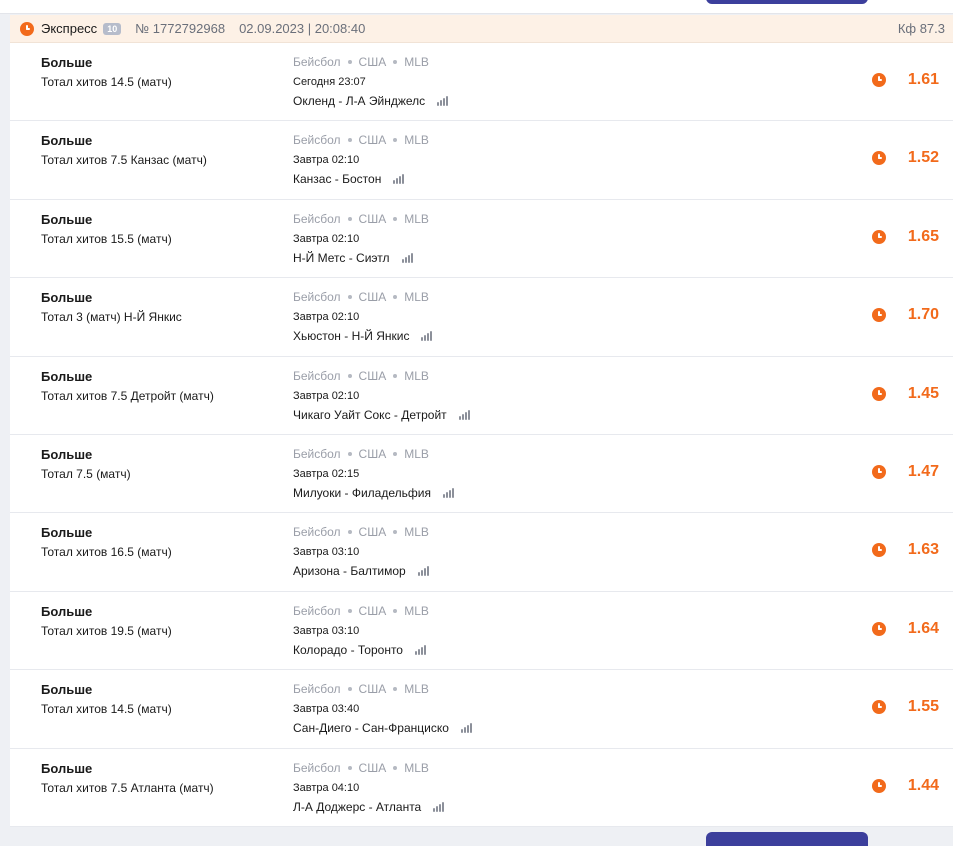 The image size is (953, 846). I want to click on teams-label: Колорадо - Торонто, so click(348, 650).